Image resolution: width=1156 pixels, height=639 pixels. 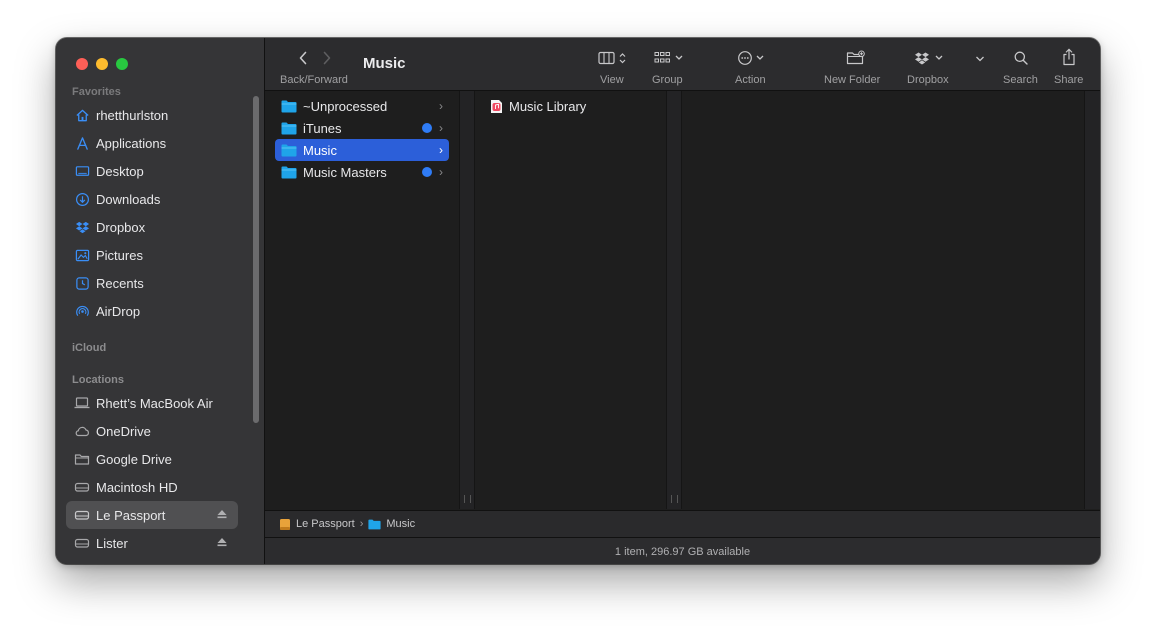 I want to click on window-controls, so click(x=102, y=64).